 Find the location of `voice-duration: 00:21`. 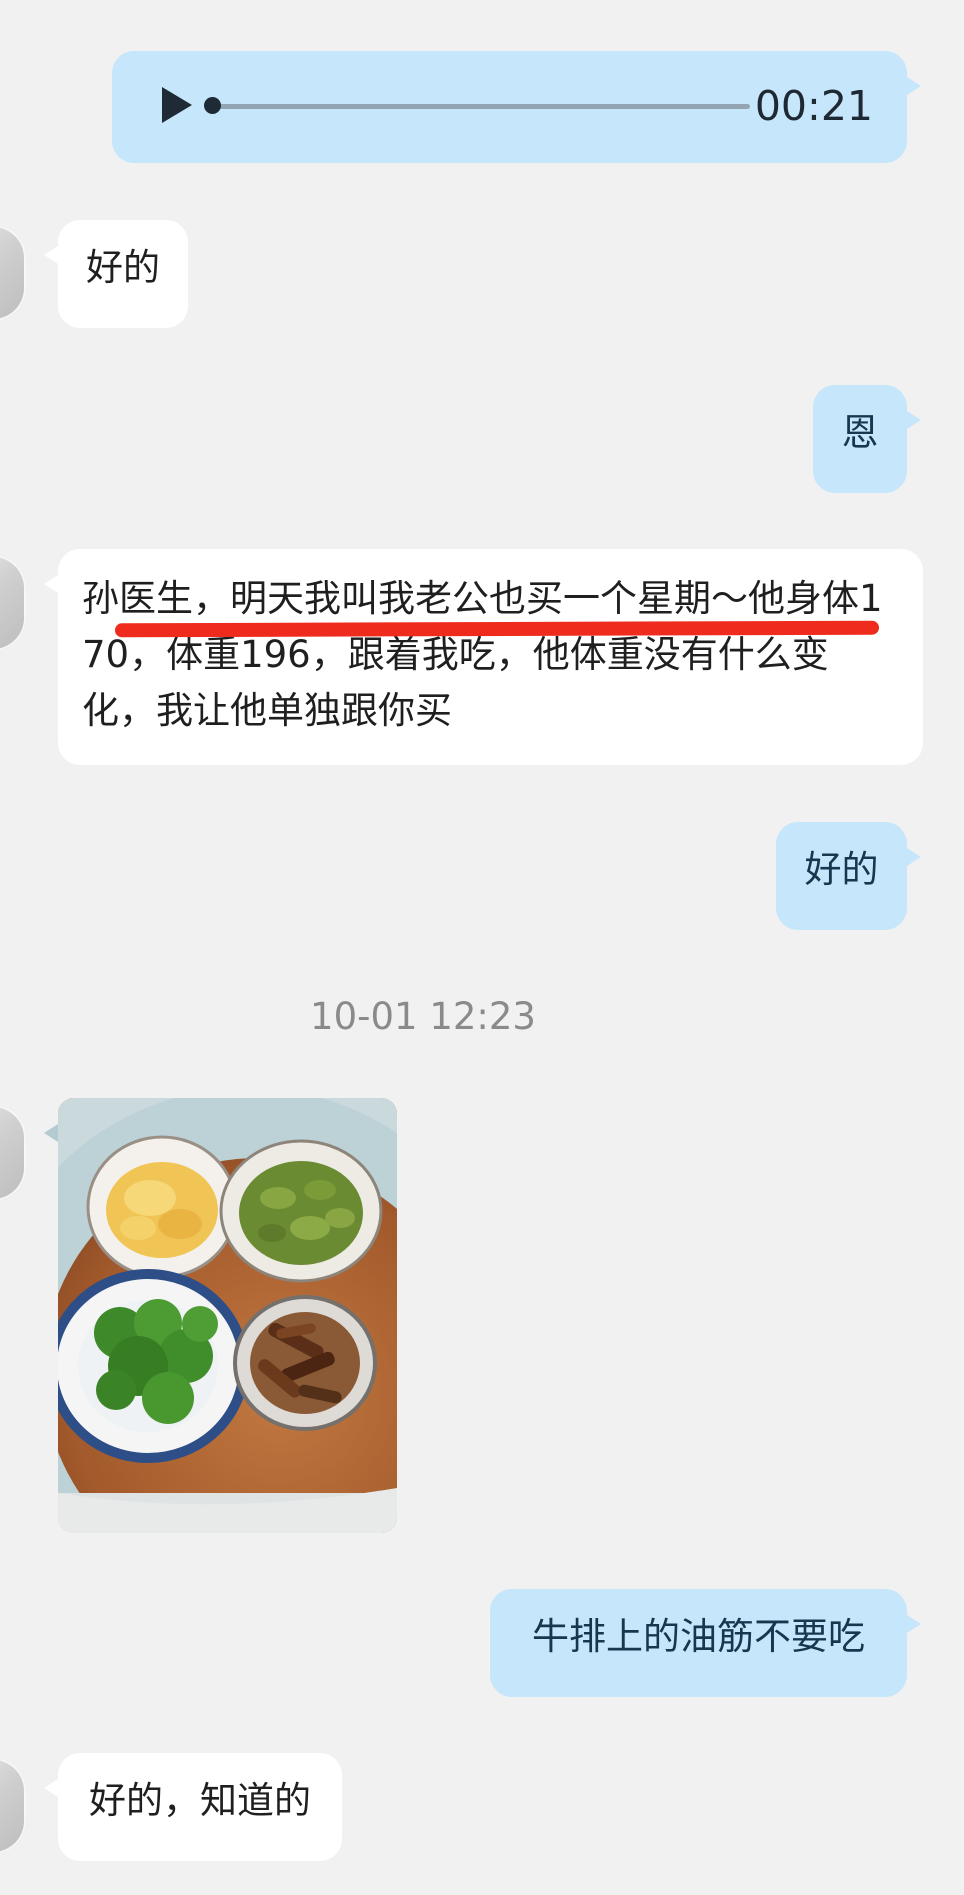

voice-duration: 00:21 is located at coordinates (813, 106).